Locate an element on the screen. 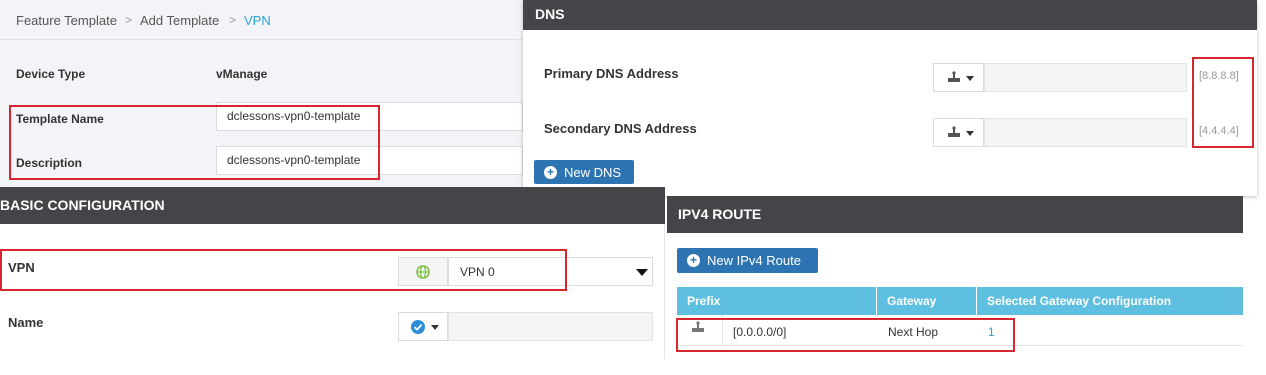  template-name-label: Template Name is located at coordinates (60, 119).